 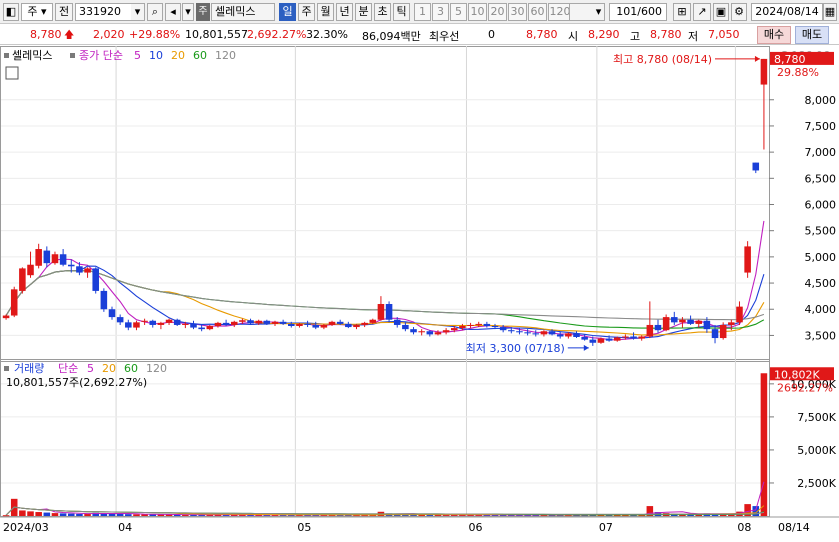 What do you see at coordinates (287, 12) in the screenshot?
I see `period-tab: 일` at bounding box center [287, 12].